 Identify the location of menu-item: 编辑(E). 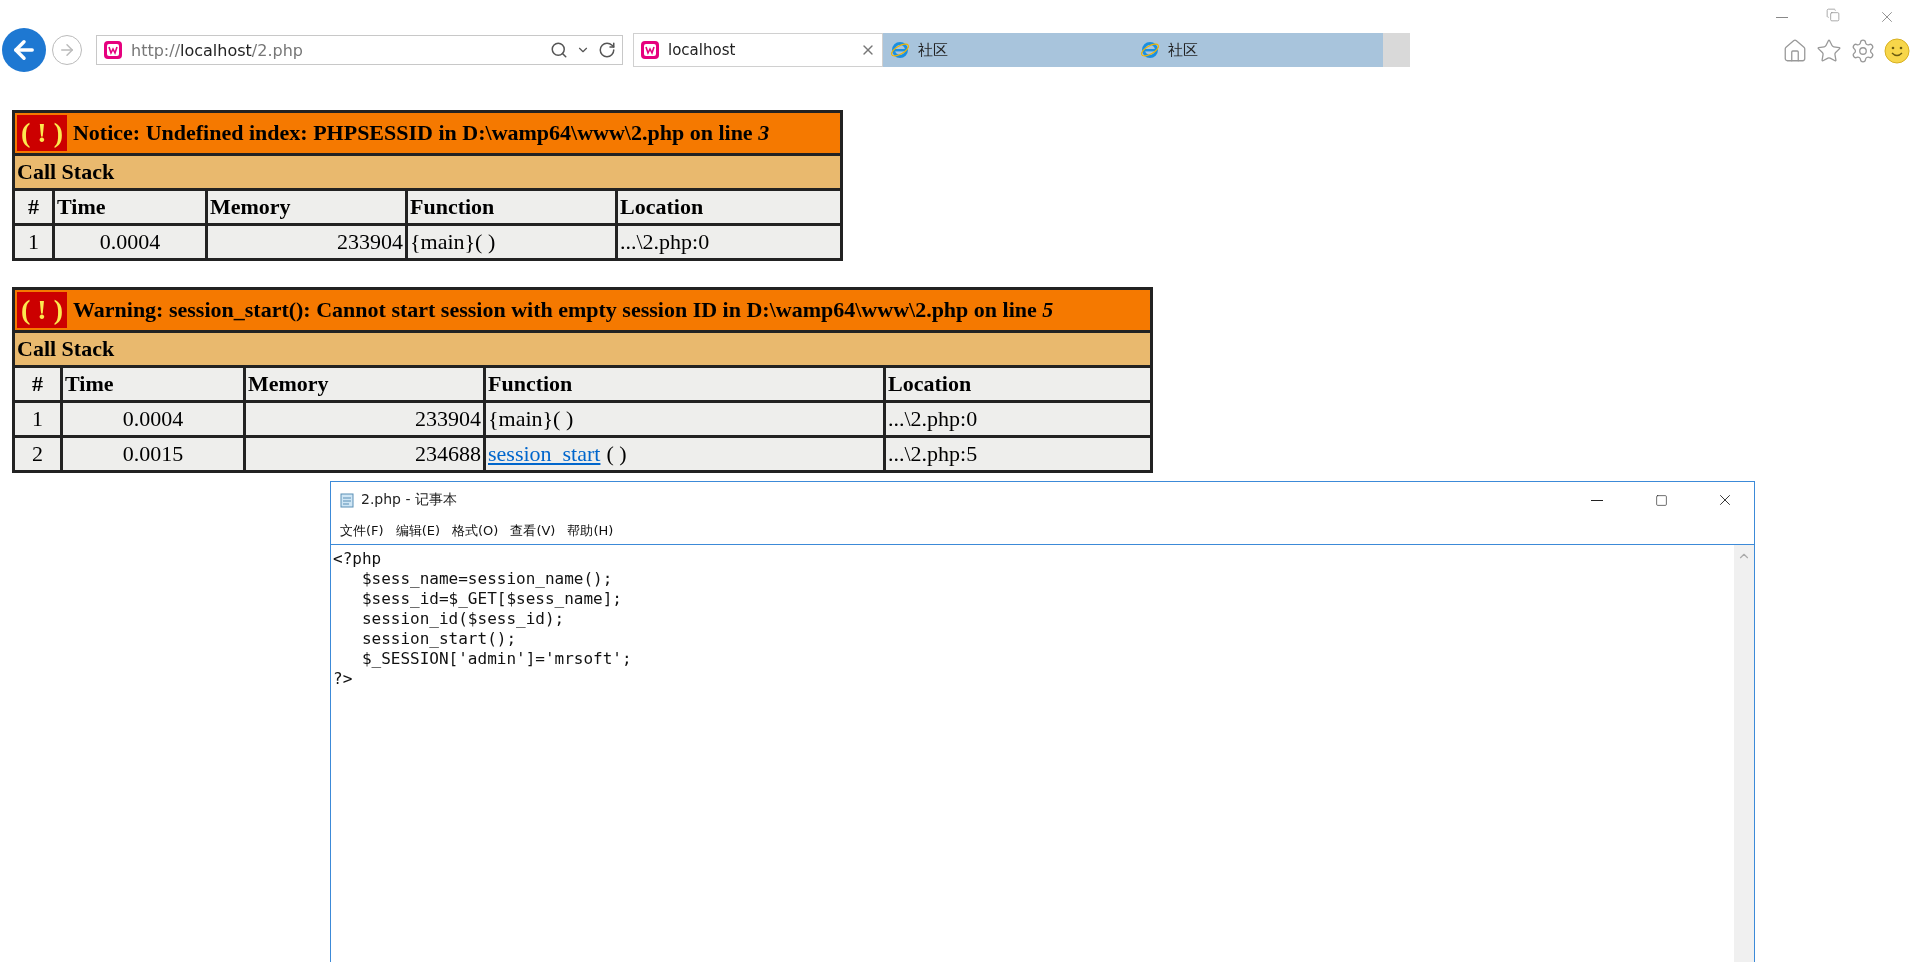
(417, 531).